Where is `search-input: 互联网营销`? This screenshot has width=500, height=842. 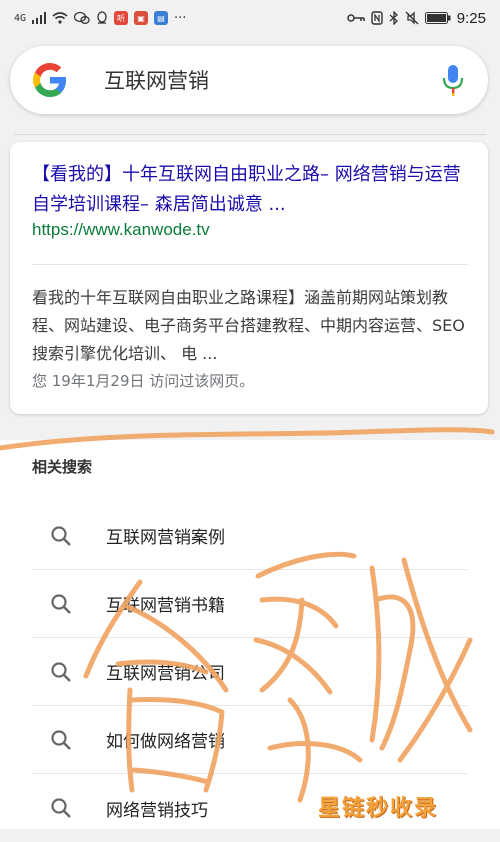
search-input: 互联网营销 is located at coordinates (273, 80).